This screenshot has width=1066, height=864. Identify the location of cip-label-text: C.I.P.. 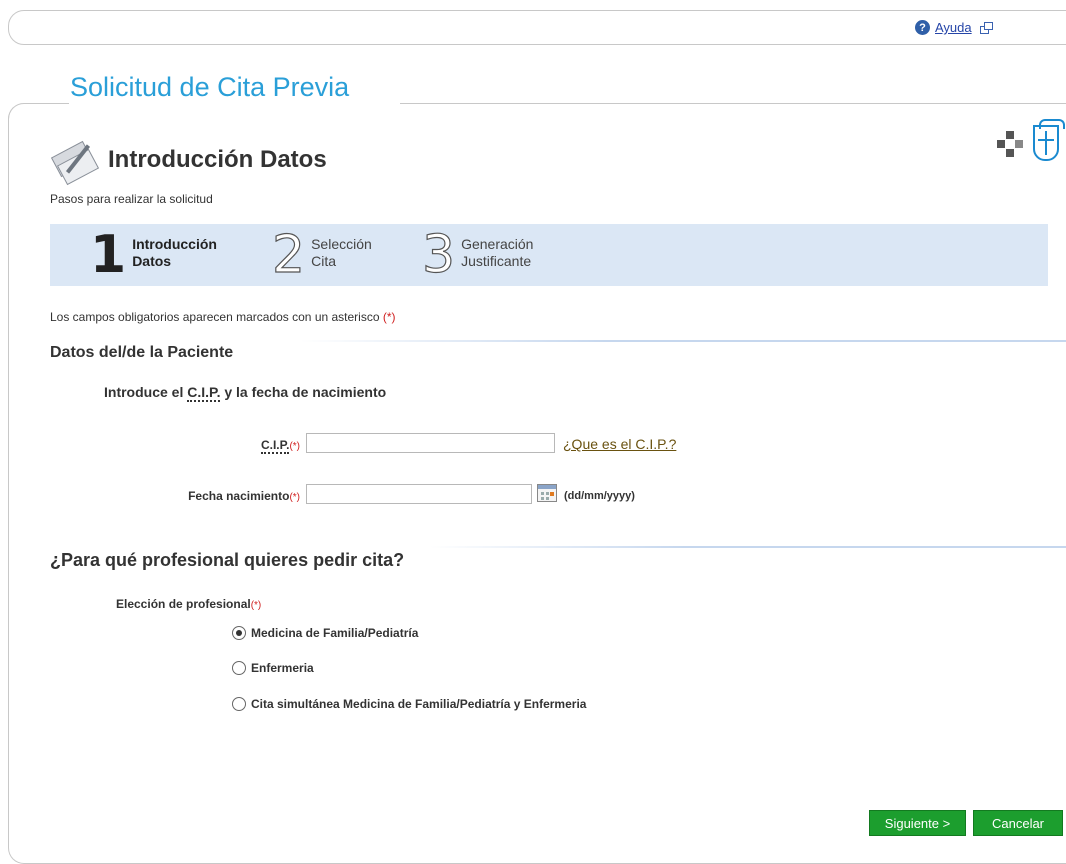
(275, 446).